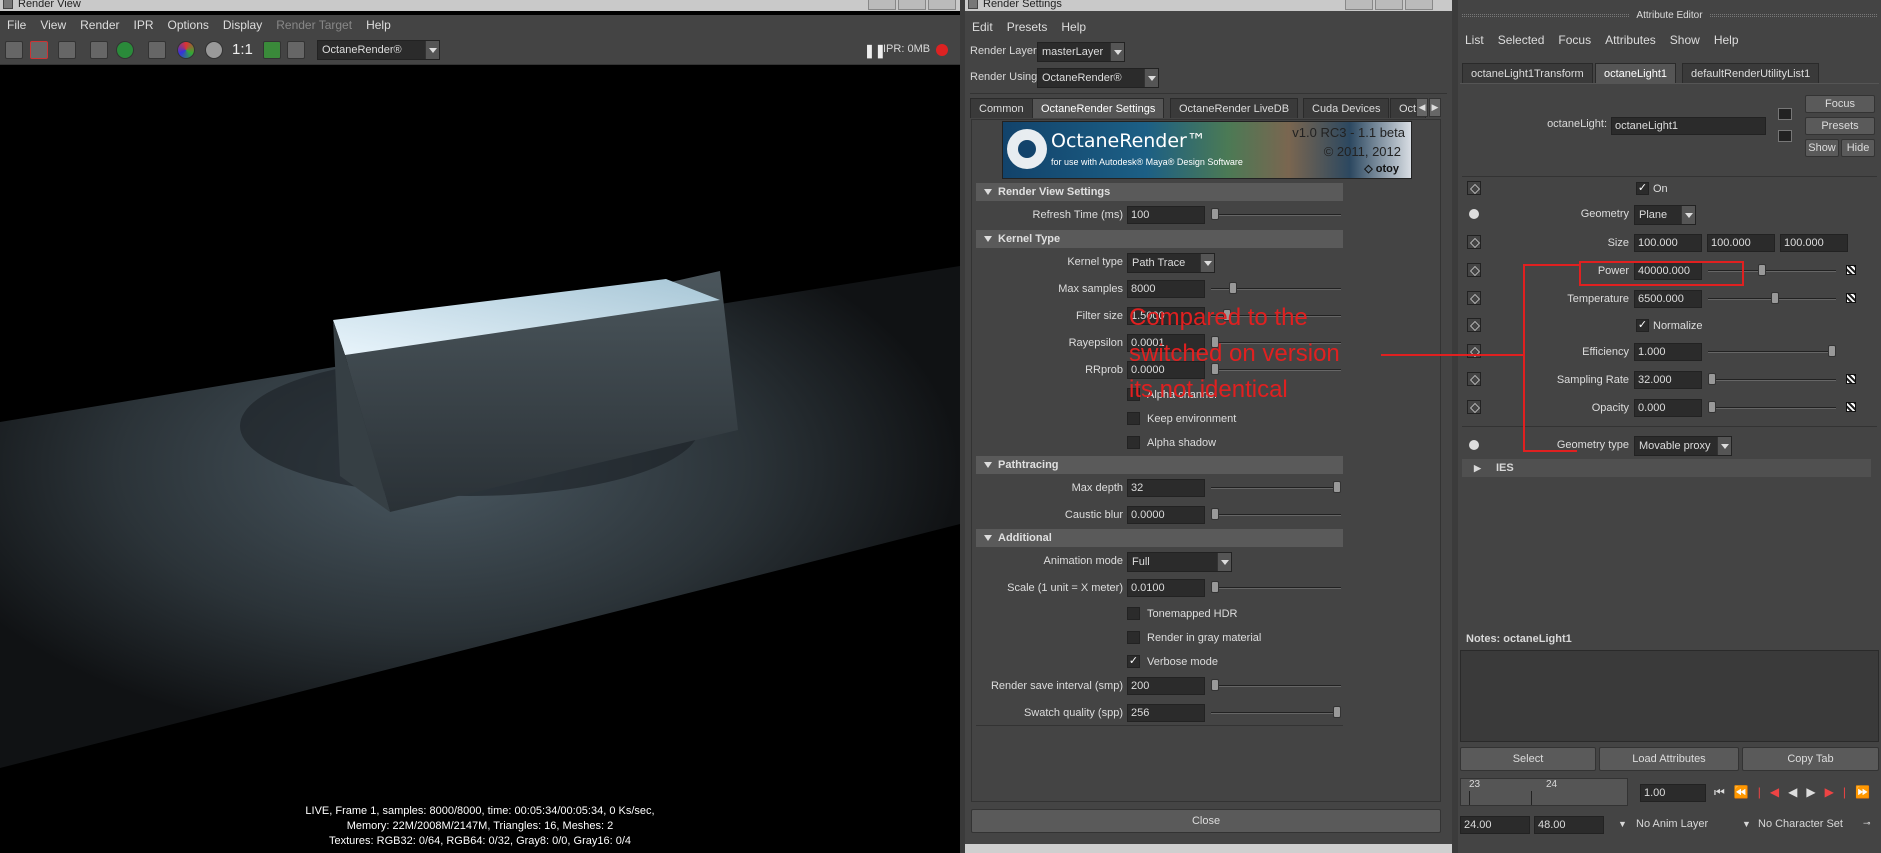 Image resolution: width=1881 pixels, height=853 pixels. Describe the element at coordinates (1668, 299) in the screenshot. I see `temperature-field: 6500.000` at that location.